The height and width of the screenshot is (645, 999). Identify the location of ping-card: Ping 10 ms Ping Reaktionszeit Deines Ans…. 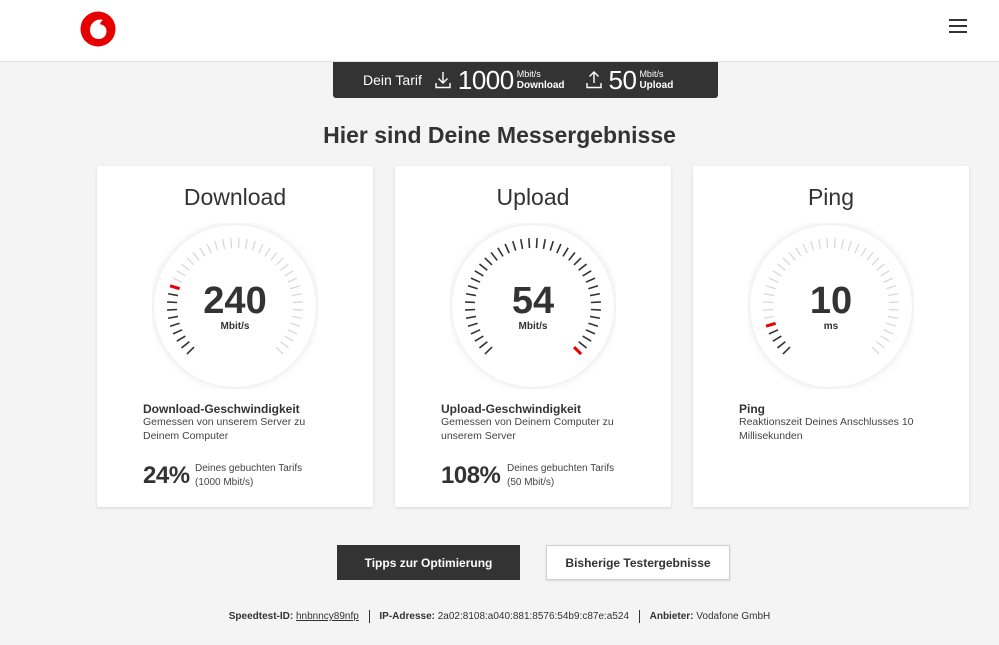
(831, 336).